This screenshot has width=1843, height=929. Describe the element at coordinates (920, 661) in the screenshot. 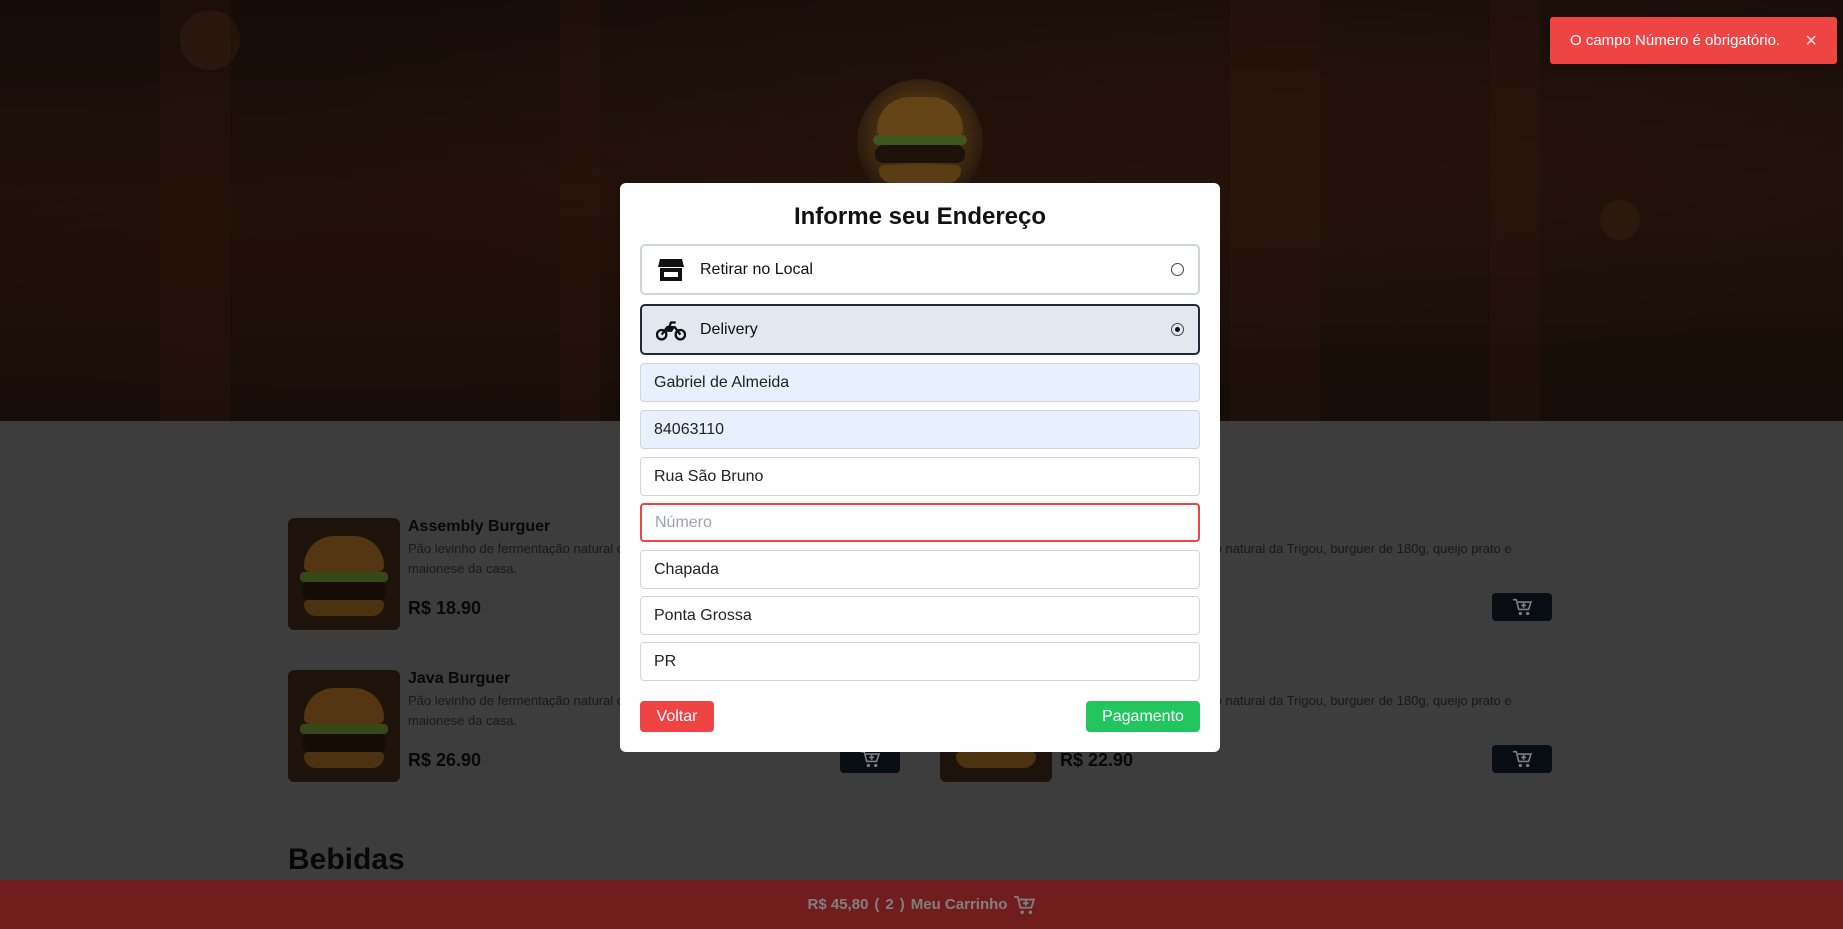

I see `state-field` at that location.